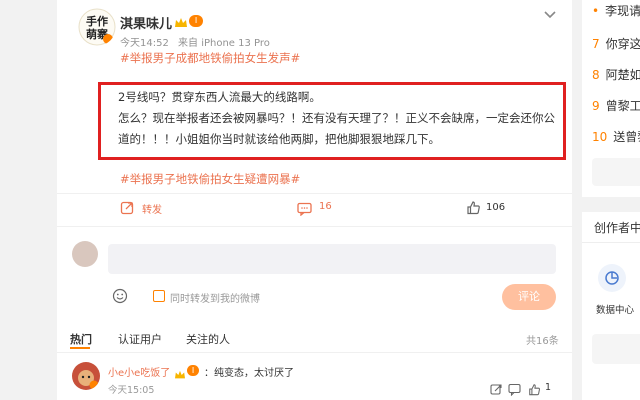 The width and height of the screenshot is (640, 400). Describe the element at coordinates (514, 390) in the screenshot. I see `reply-icon` at that location.